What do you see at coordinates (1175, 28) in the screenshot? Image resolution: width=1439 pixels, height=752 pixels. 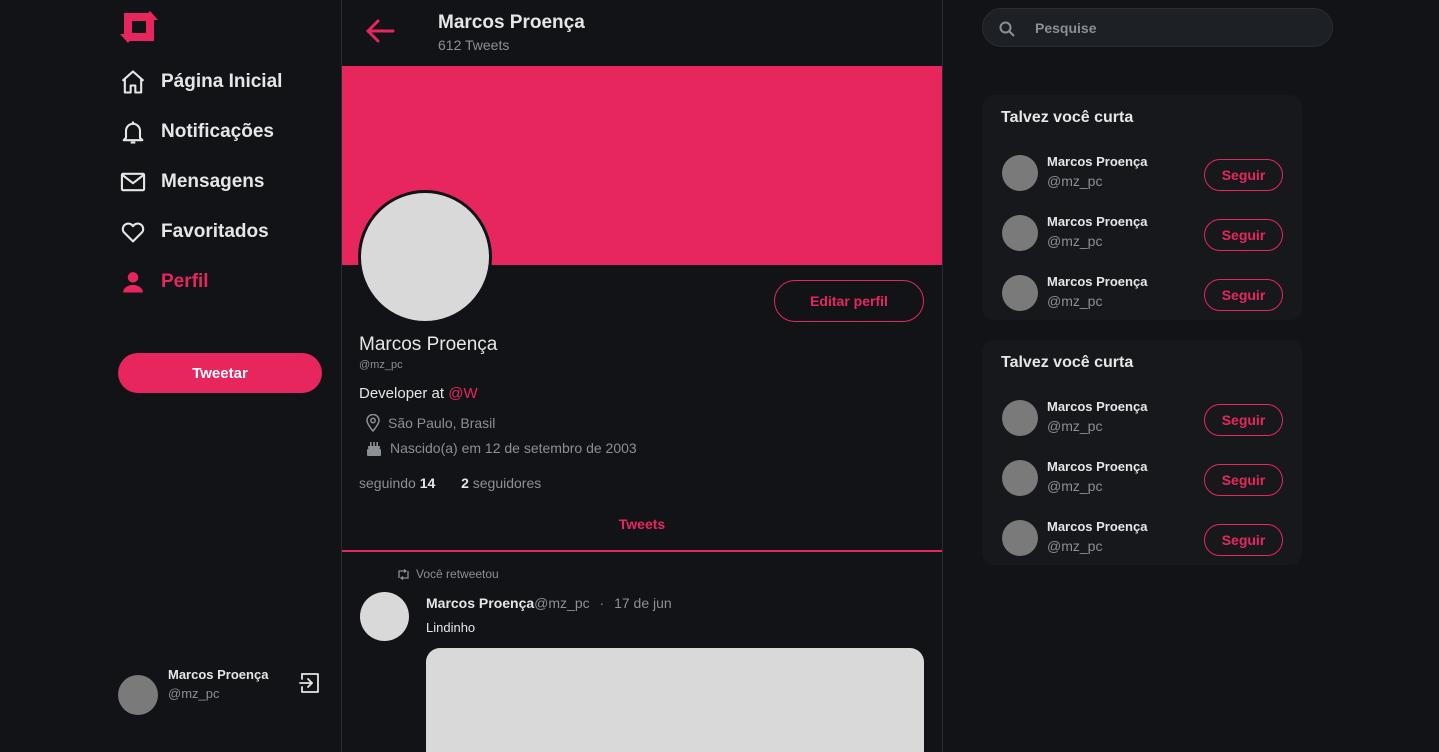 I see `search-input` at bounding box center [1175, 28].